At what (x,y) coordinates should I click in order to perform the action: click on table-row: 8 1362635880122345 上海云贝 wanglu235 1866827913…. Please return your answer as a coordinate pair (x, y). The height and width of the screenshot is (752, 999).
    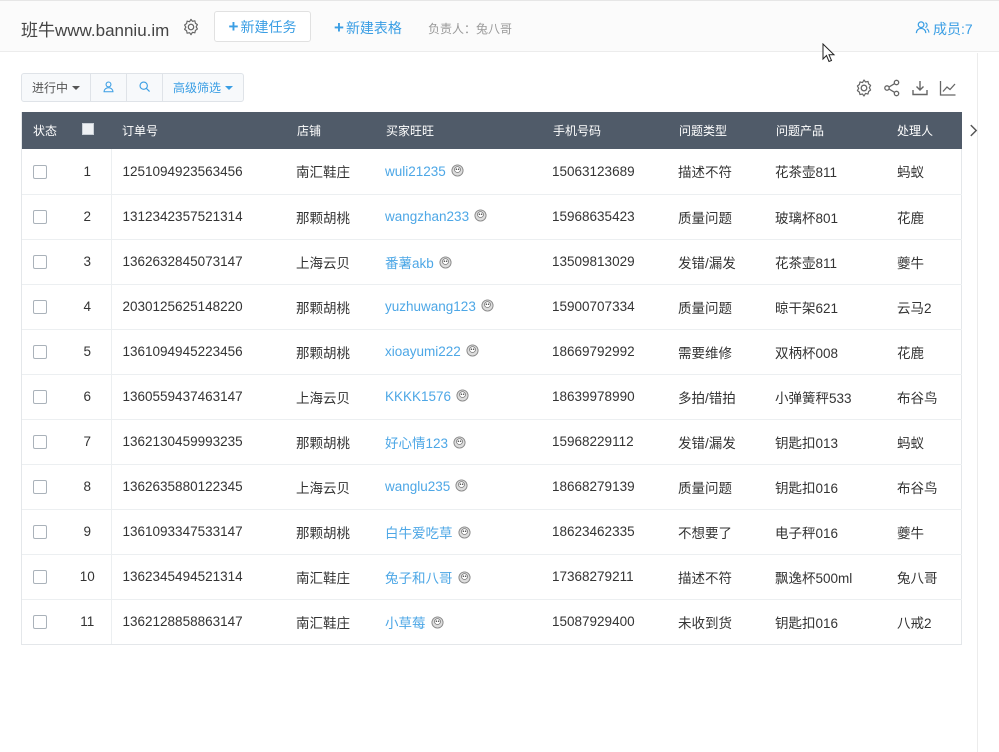
    Looking at the image, I should click on (492, 486).